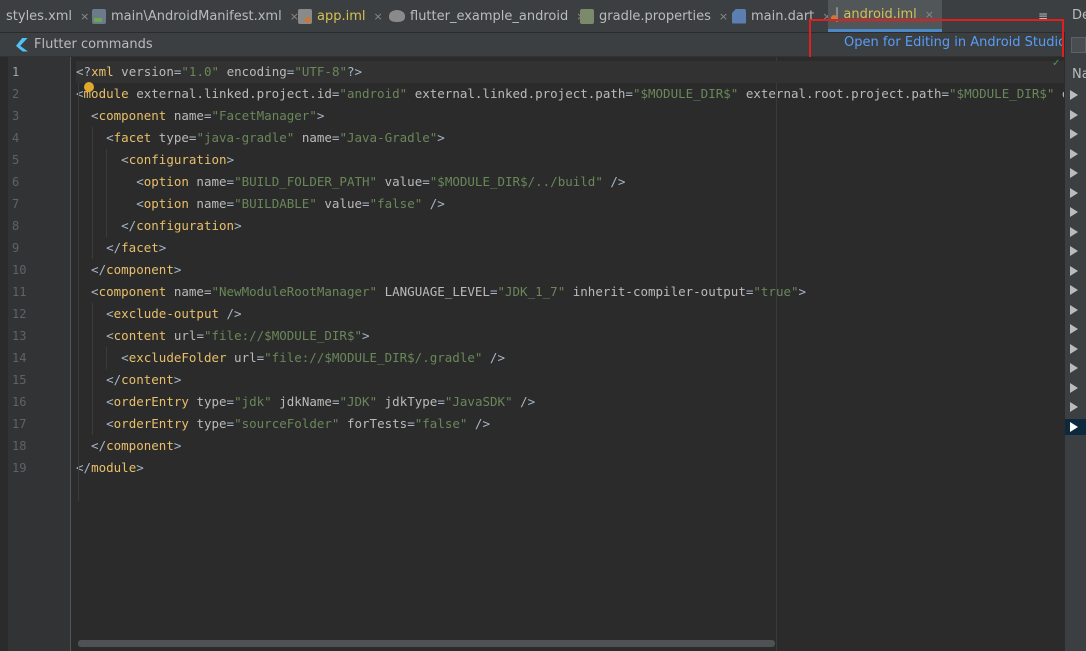 This screenshot has height=651, width=1086. Describe the element at coordinates (47, 16) in the screenshot. I see `tab-styles-xml: styles.xml ×` at that location.